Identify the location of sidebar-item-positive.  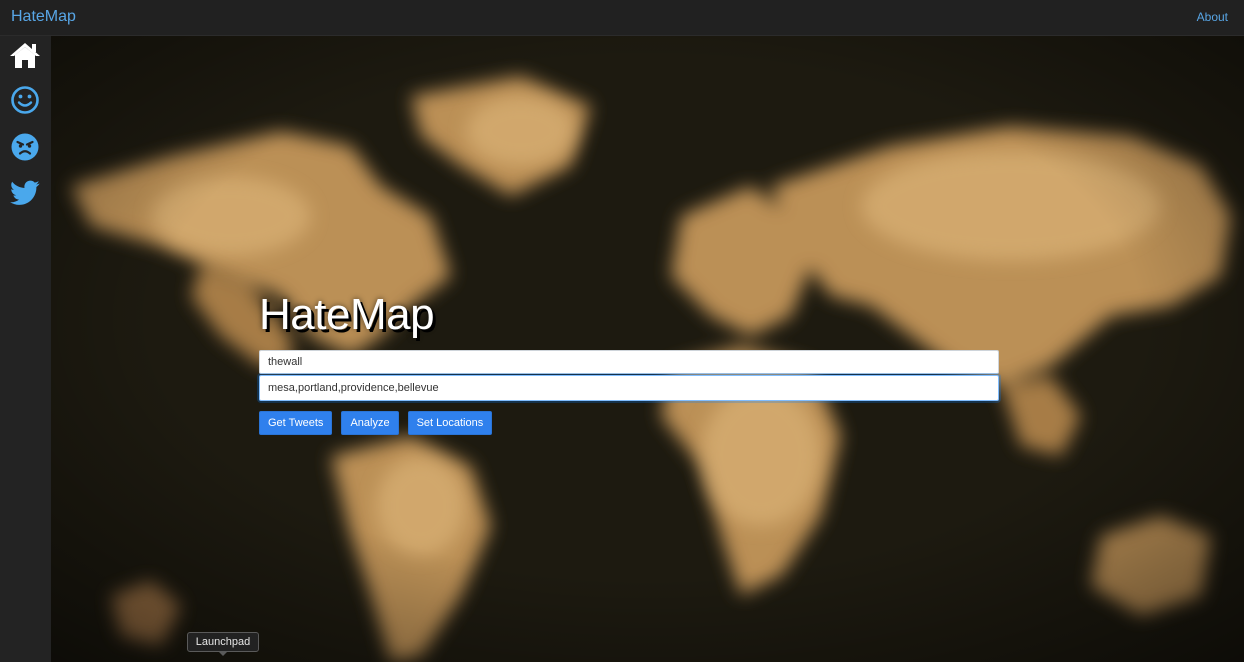
(25, 100).